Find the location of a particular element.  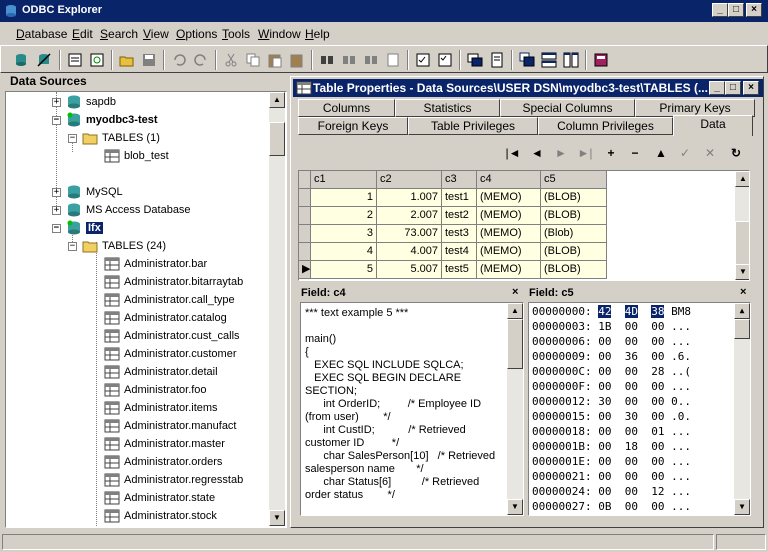

find-next-icon is located at coordinates (349, 60).